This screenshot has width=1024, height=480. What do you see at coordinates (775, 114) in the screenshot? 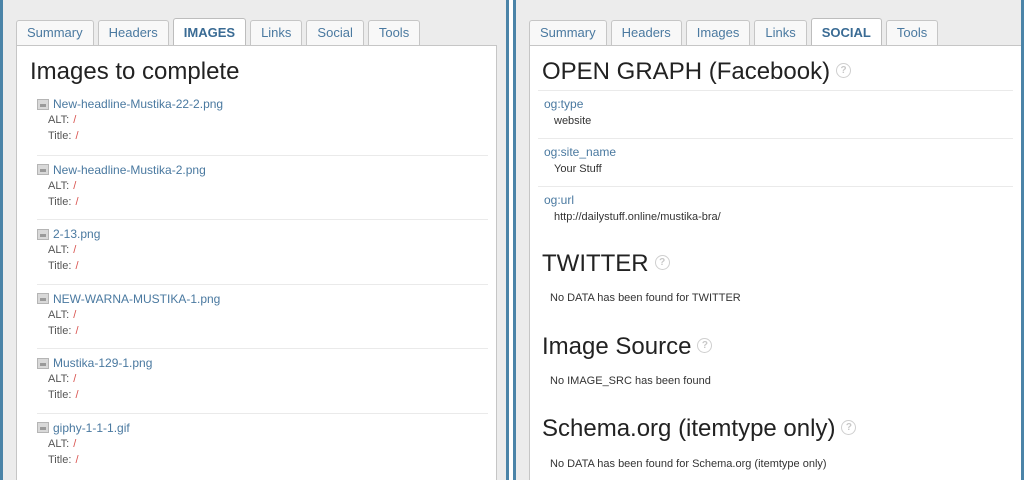
I see `og-item: og:type website` at bounding box center [775, 114].